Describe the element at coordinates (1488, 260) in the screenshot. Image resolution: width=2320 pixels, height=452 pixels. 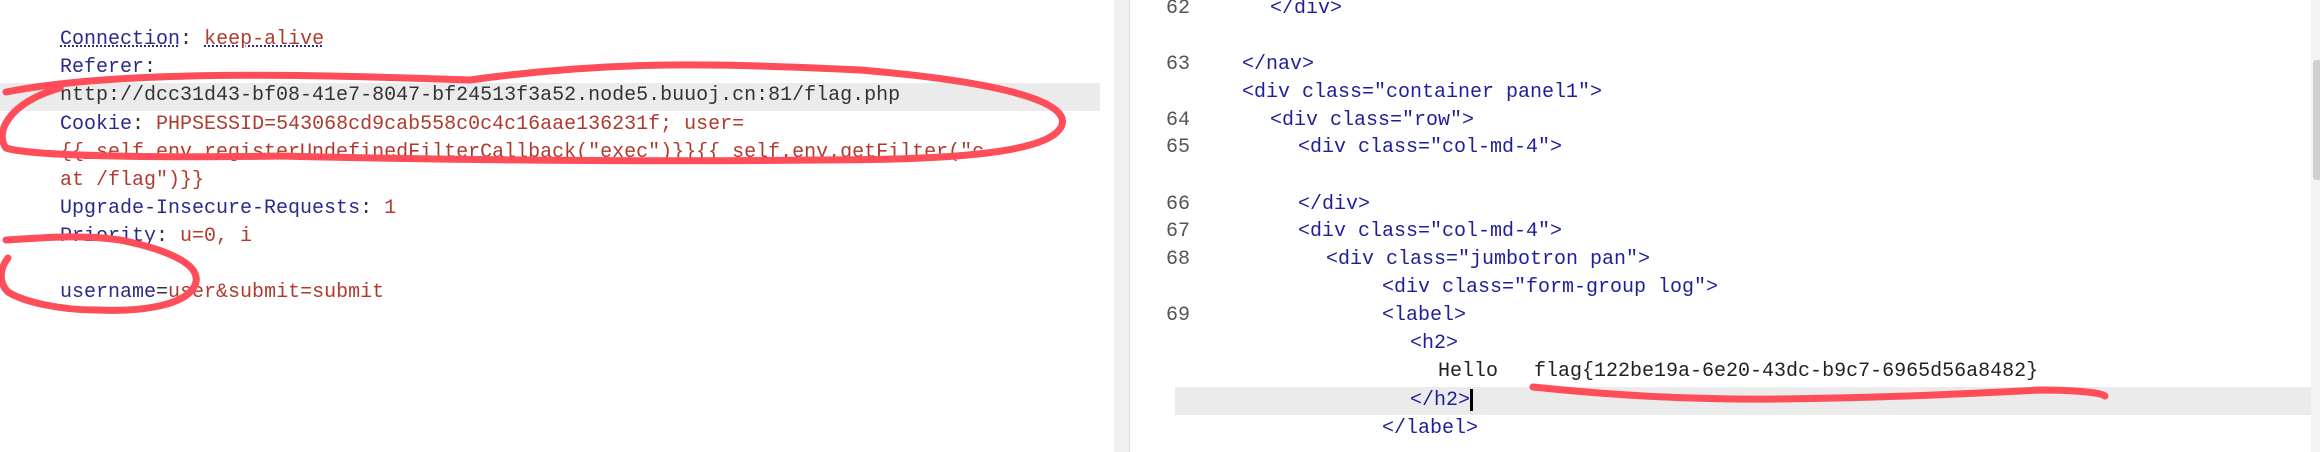
I see `code-line: <div class="jumbotron pan">` at that location.